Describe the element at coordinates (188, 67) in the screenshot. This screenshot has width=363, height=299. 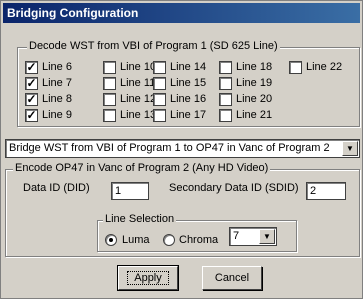
I see `line-checkbox-label: Line 14` at that location.